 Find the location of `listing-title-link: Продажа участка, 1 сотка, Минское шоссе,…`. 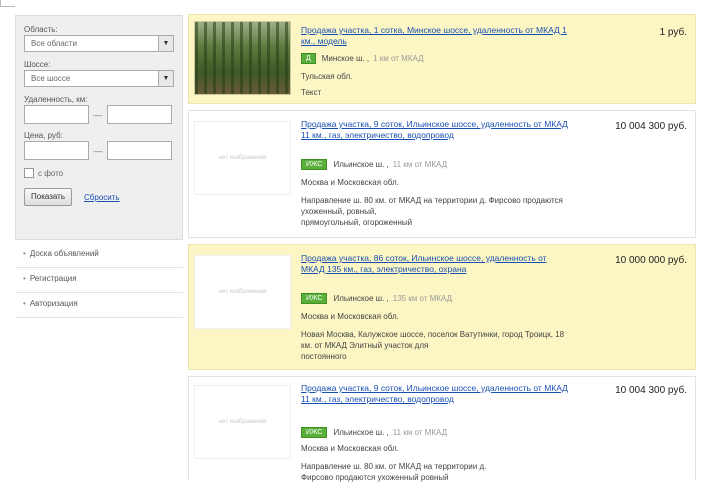

listing-title-link: Продажа участка, 1 сотка, Минское шоссе,… is located at coordinates (435, 36).